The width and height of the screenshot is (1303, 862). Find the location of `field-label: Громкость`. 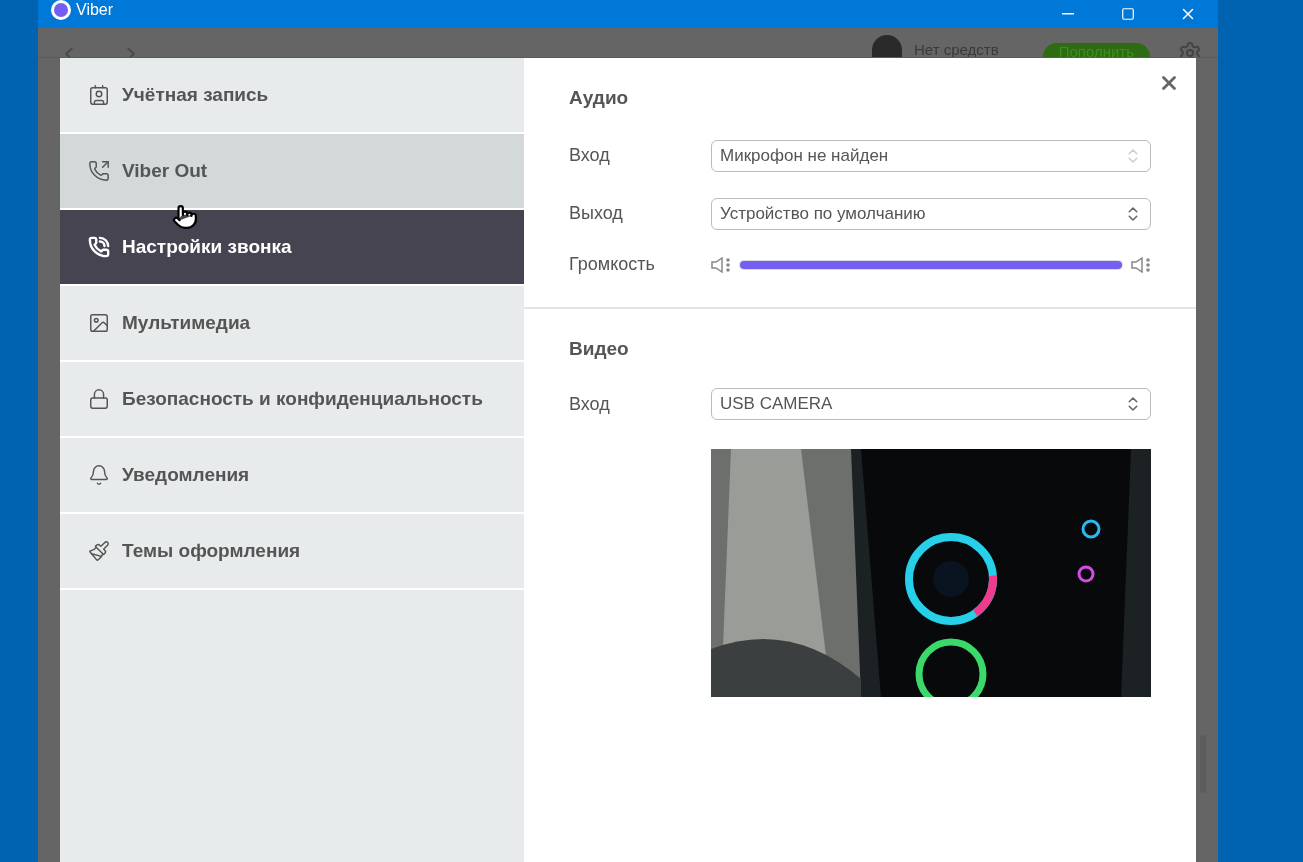

field-label: Громкость is located at coordinates (612, 264).